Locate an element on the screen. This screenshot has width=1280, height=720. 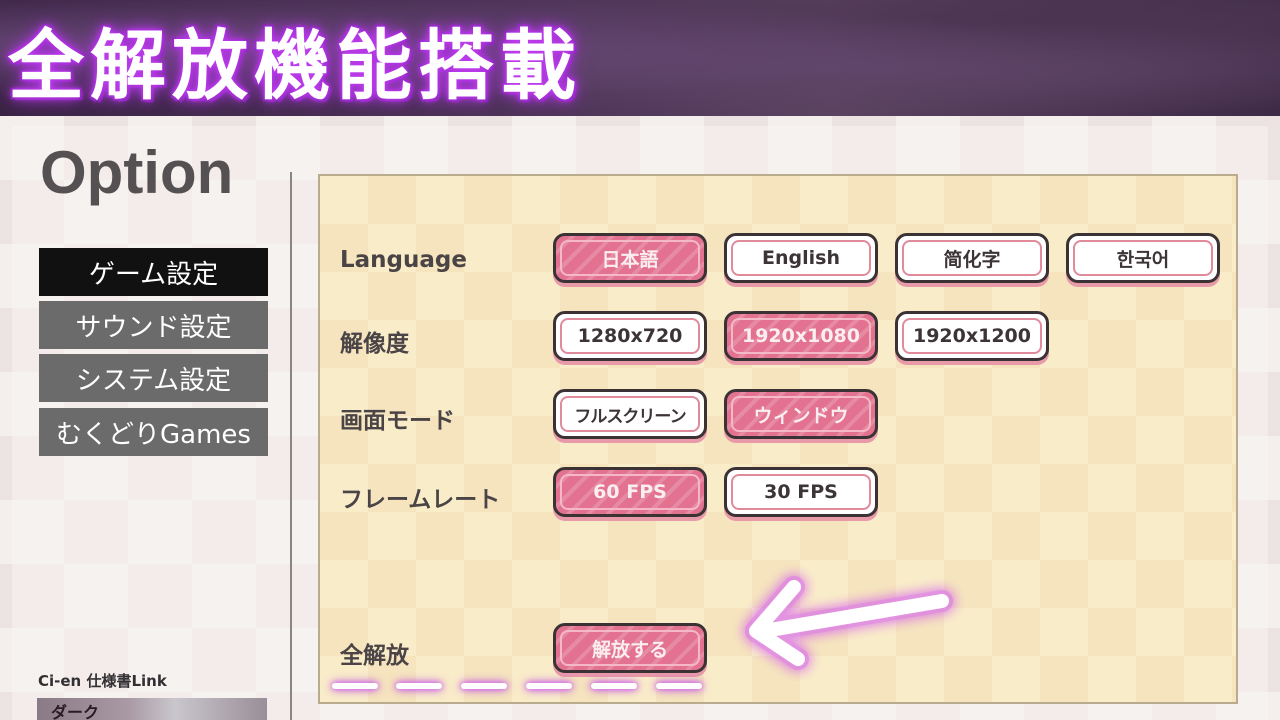
resolution-label: 解像度 is located at coordinates (374, 344).